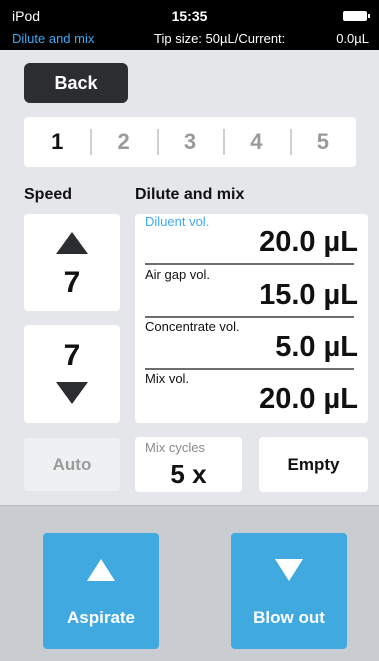 This screenshot has width=379, height=661. I want to click on tip-size-label: Tip size: 50µL/Current:, so click(220, 38).